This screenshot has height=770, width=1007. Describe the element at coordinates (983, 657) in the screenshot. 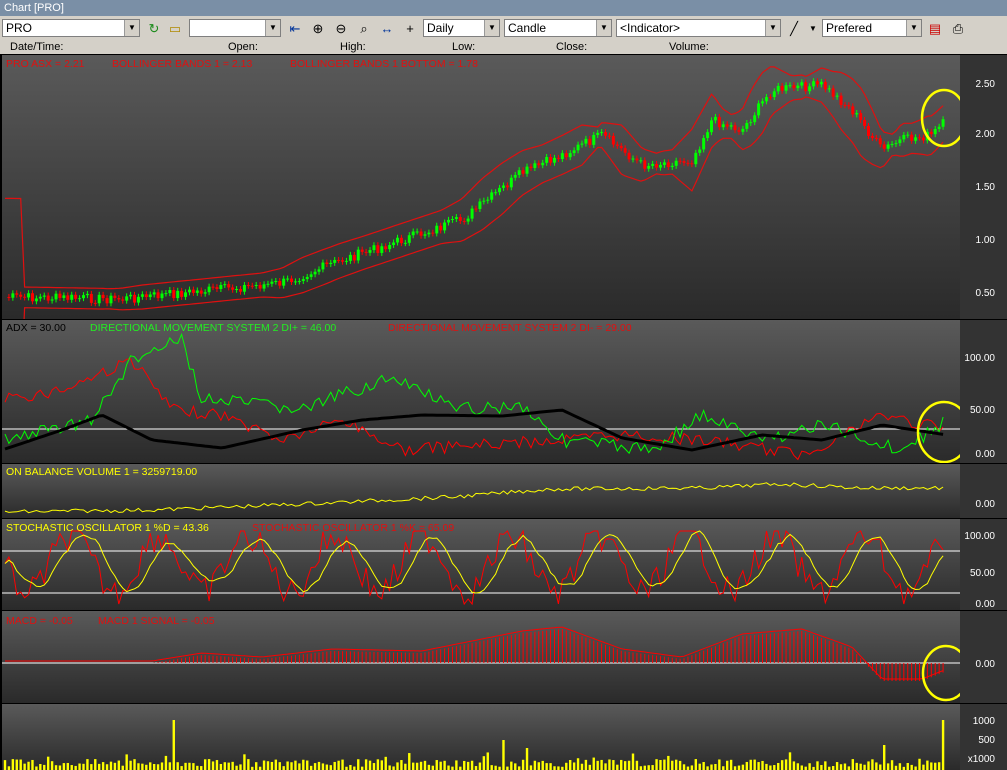

I see `macd-axis: 0.00` at that location.